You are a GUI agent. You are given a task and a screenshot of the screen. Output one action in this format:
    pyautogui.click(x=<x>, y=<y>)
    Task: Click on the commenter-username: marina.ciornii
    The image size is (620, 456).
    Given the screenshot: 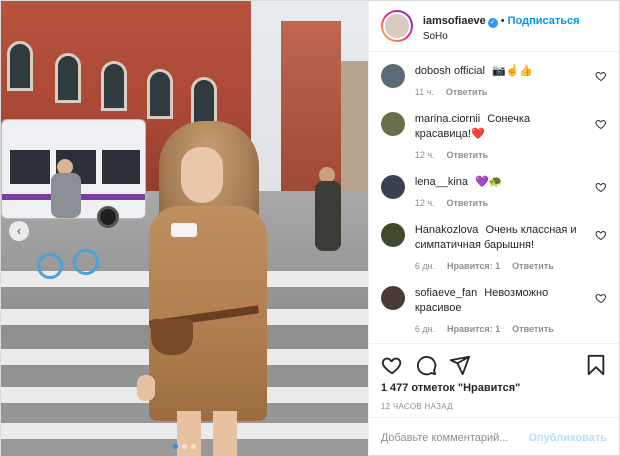 What is the action you would take?
    pyautogui.click(x=447, y=119)
    